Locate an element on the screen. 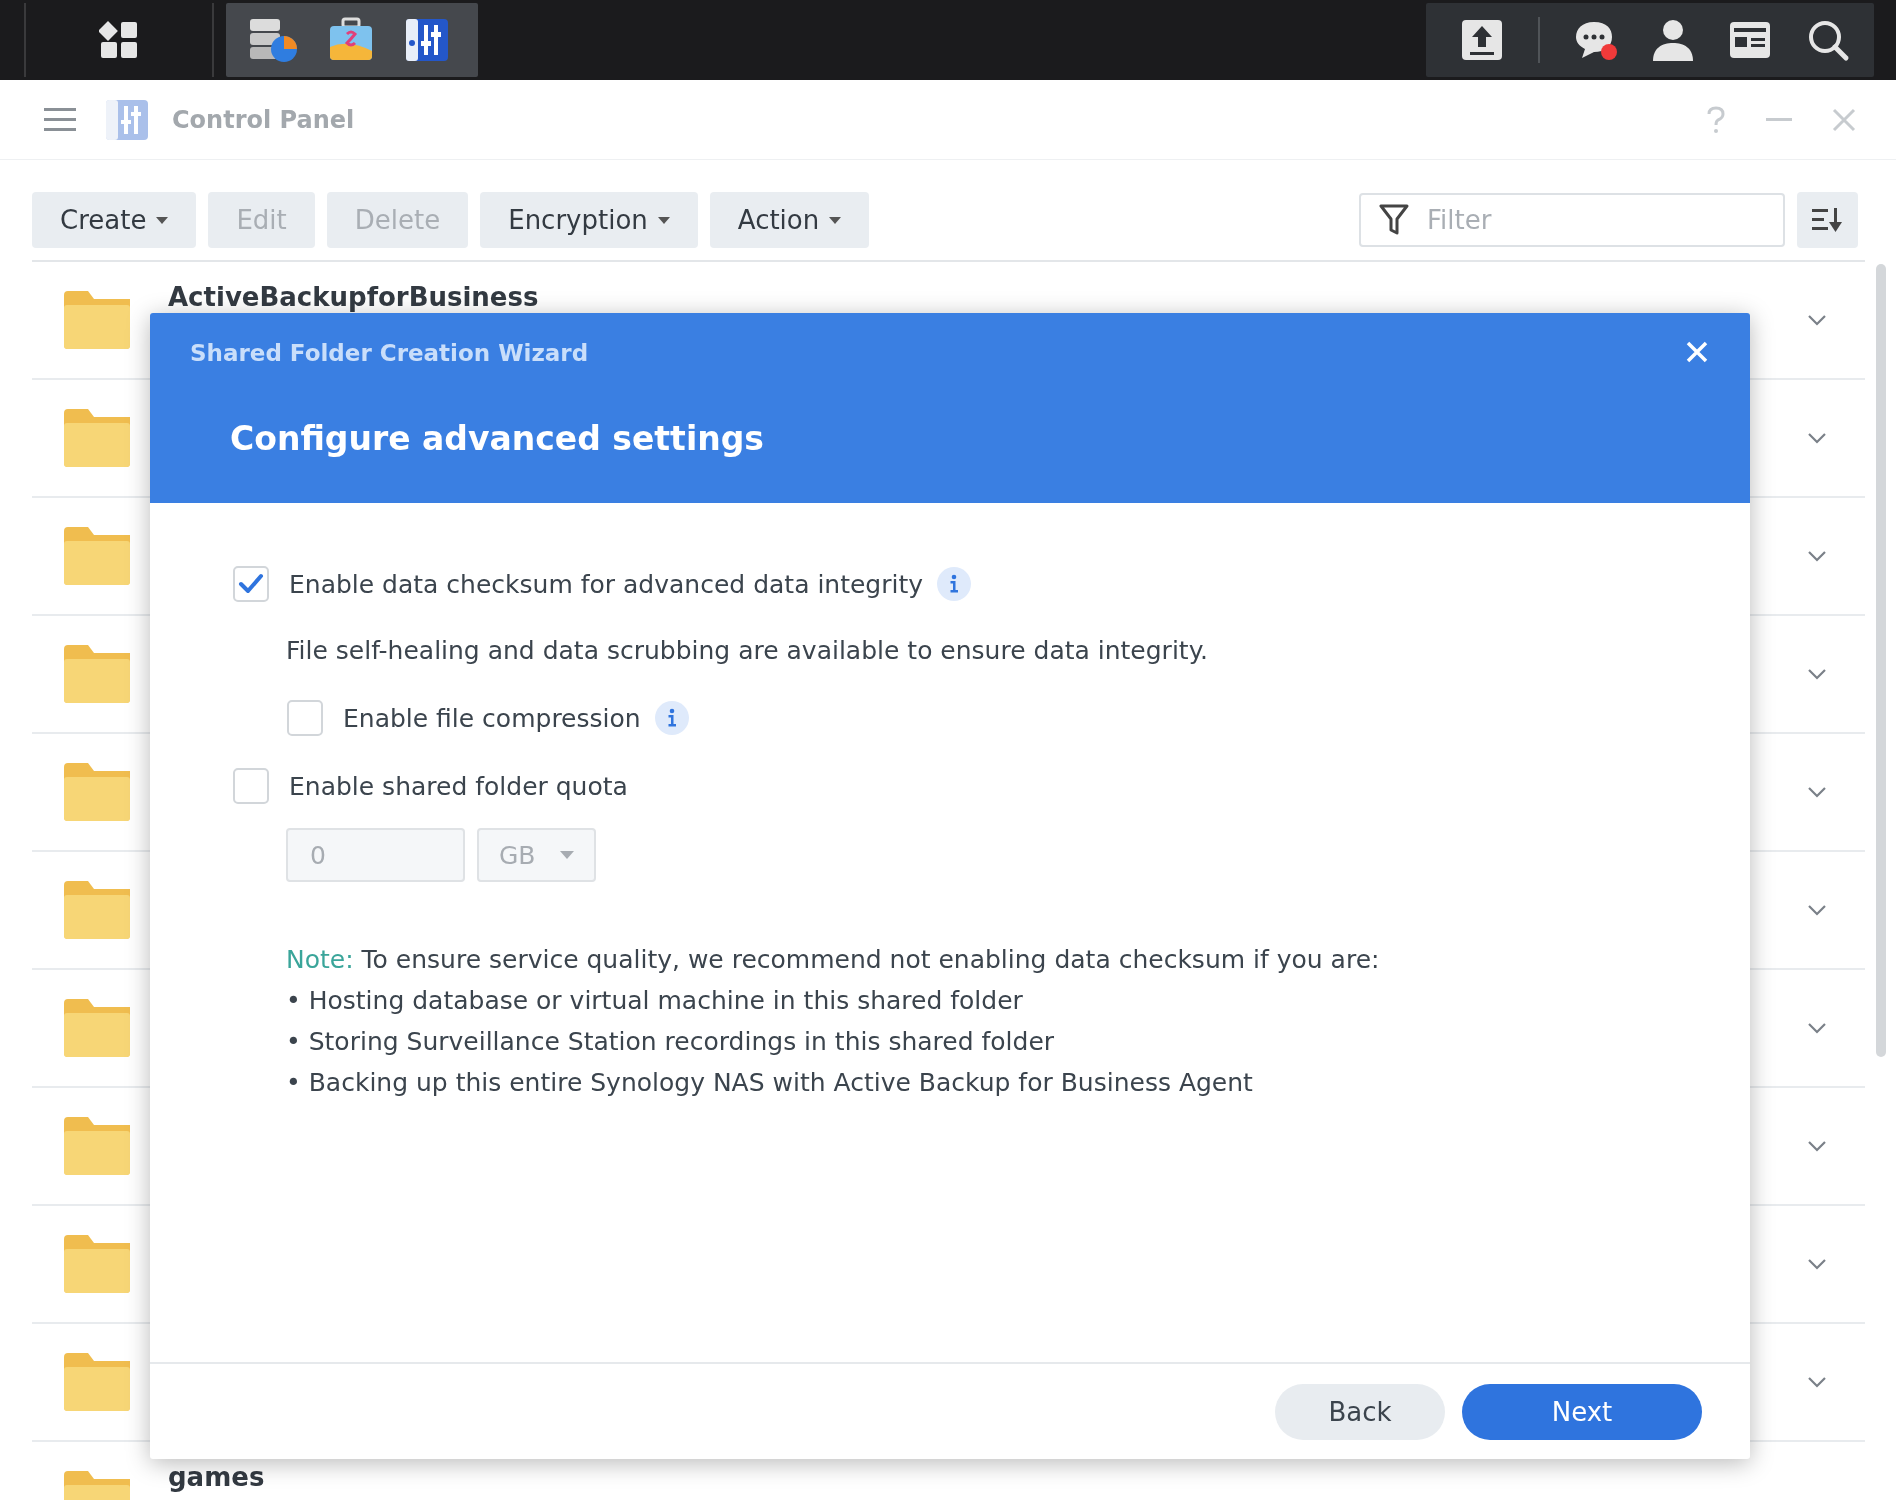 The image size is (1896, 1500). user-icon is located at coordinates (1673, 40).